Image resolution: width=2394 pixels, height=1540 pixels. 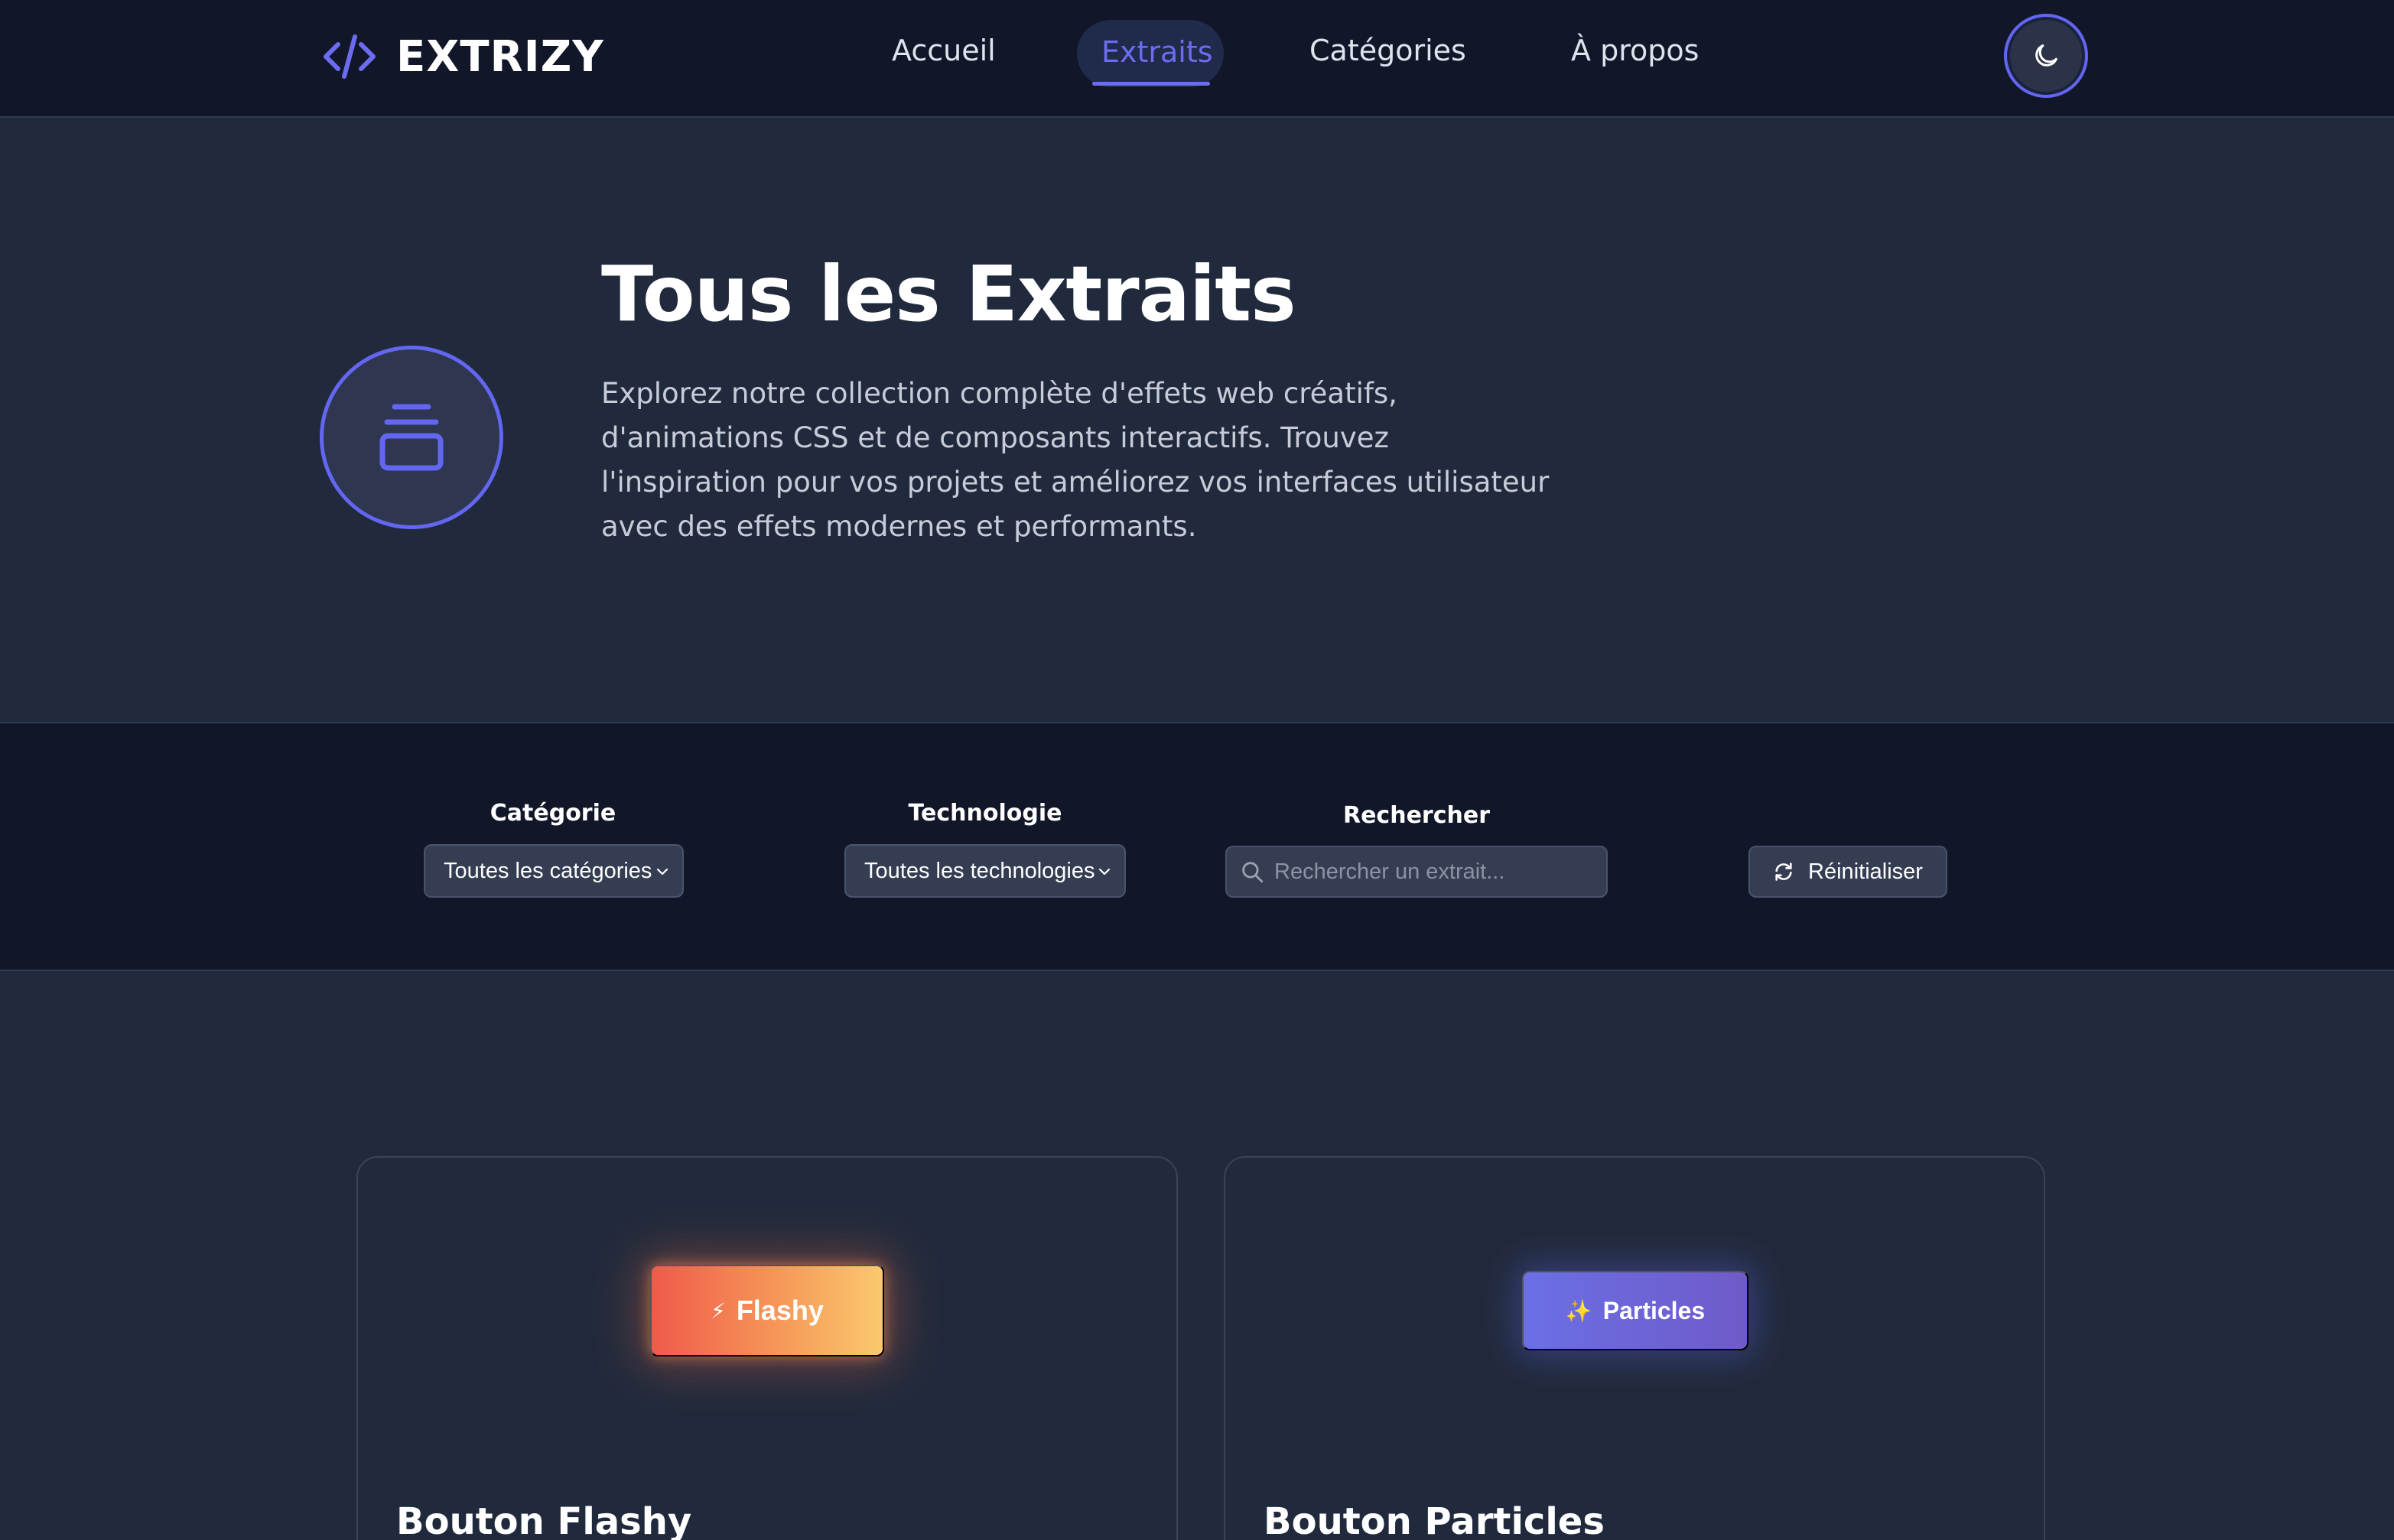 I want to click on card-title: Bouton Flashy, so click(x=544, y=1520).